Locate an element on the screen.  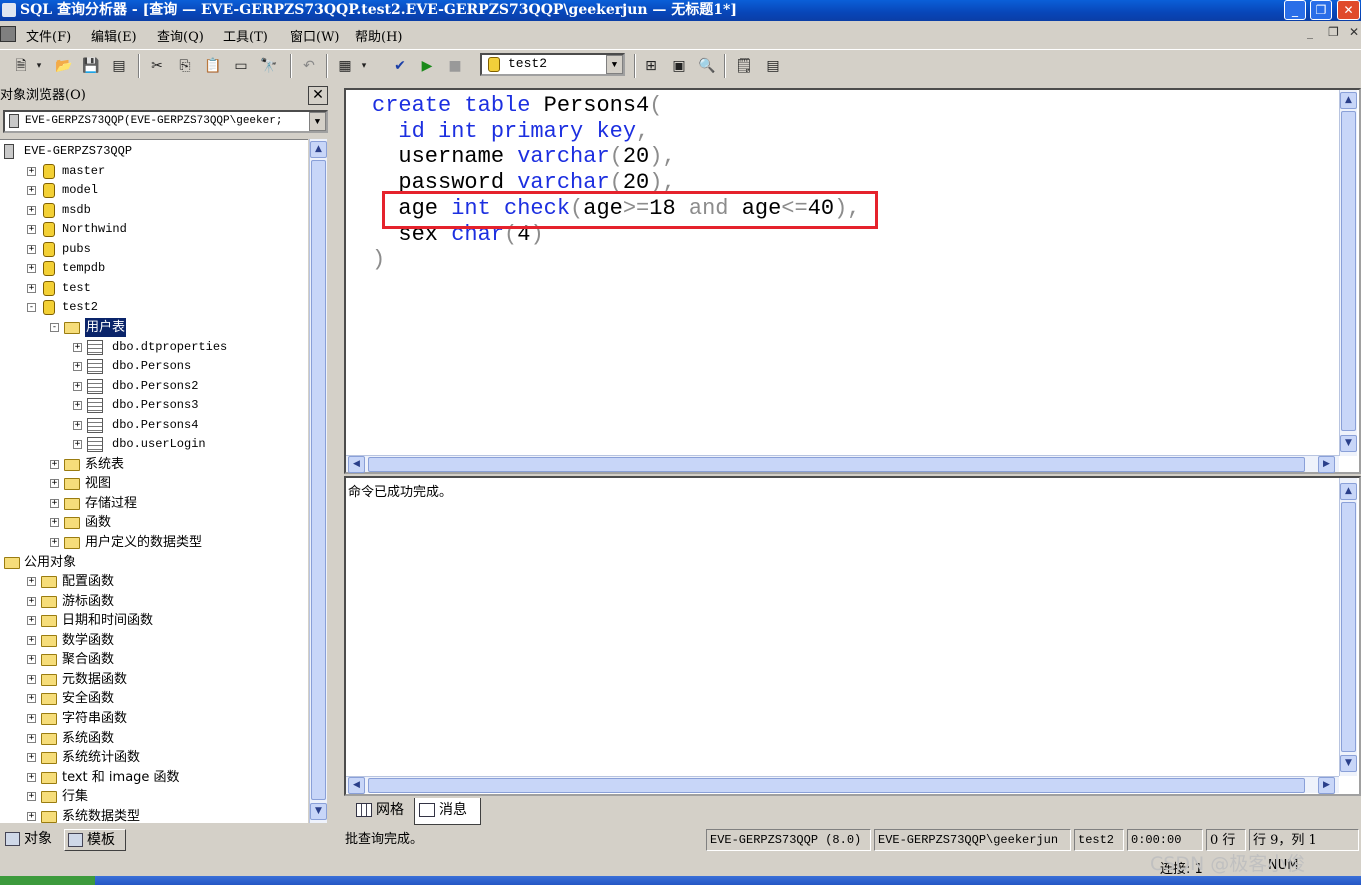
paste-icon: 📋 is located at coordinates (213, 66).